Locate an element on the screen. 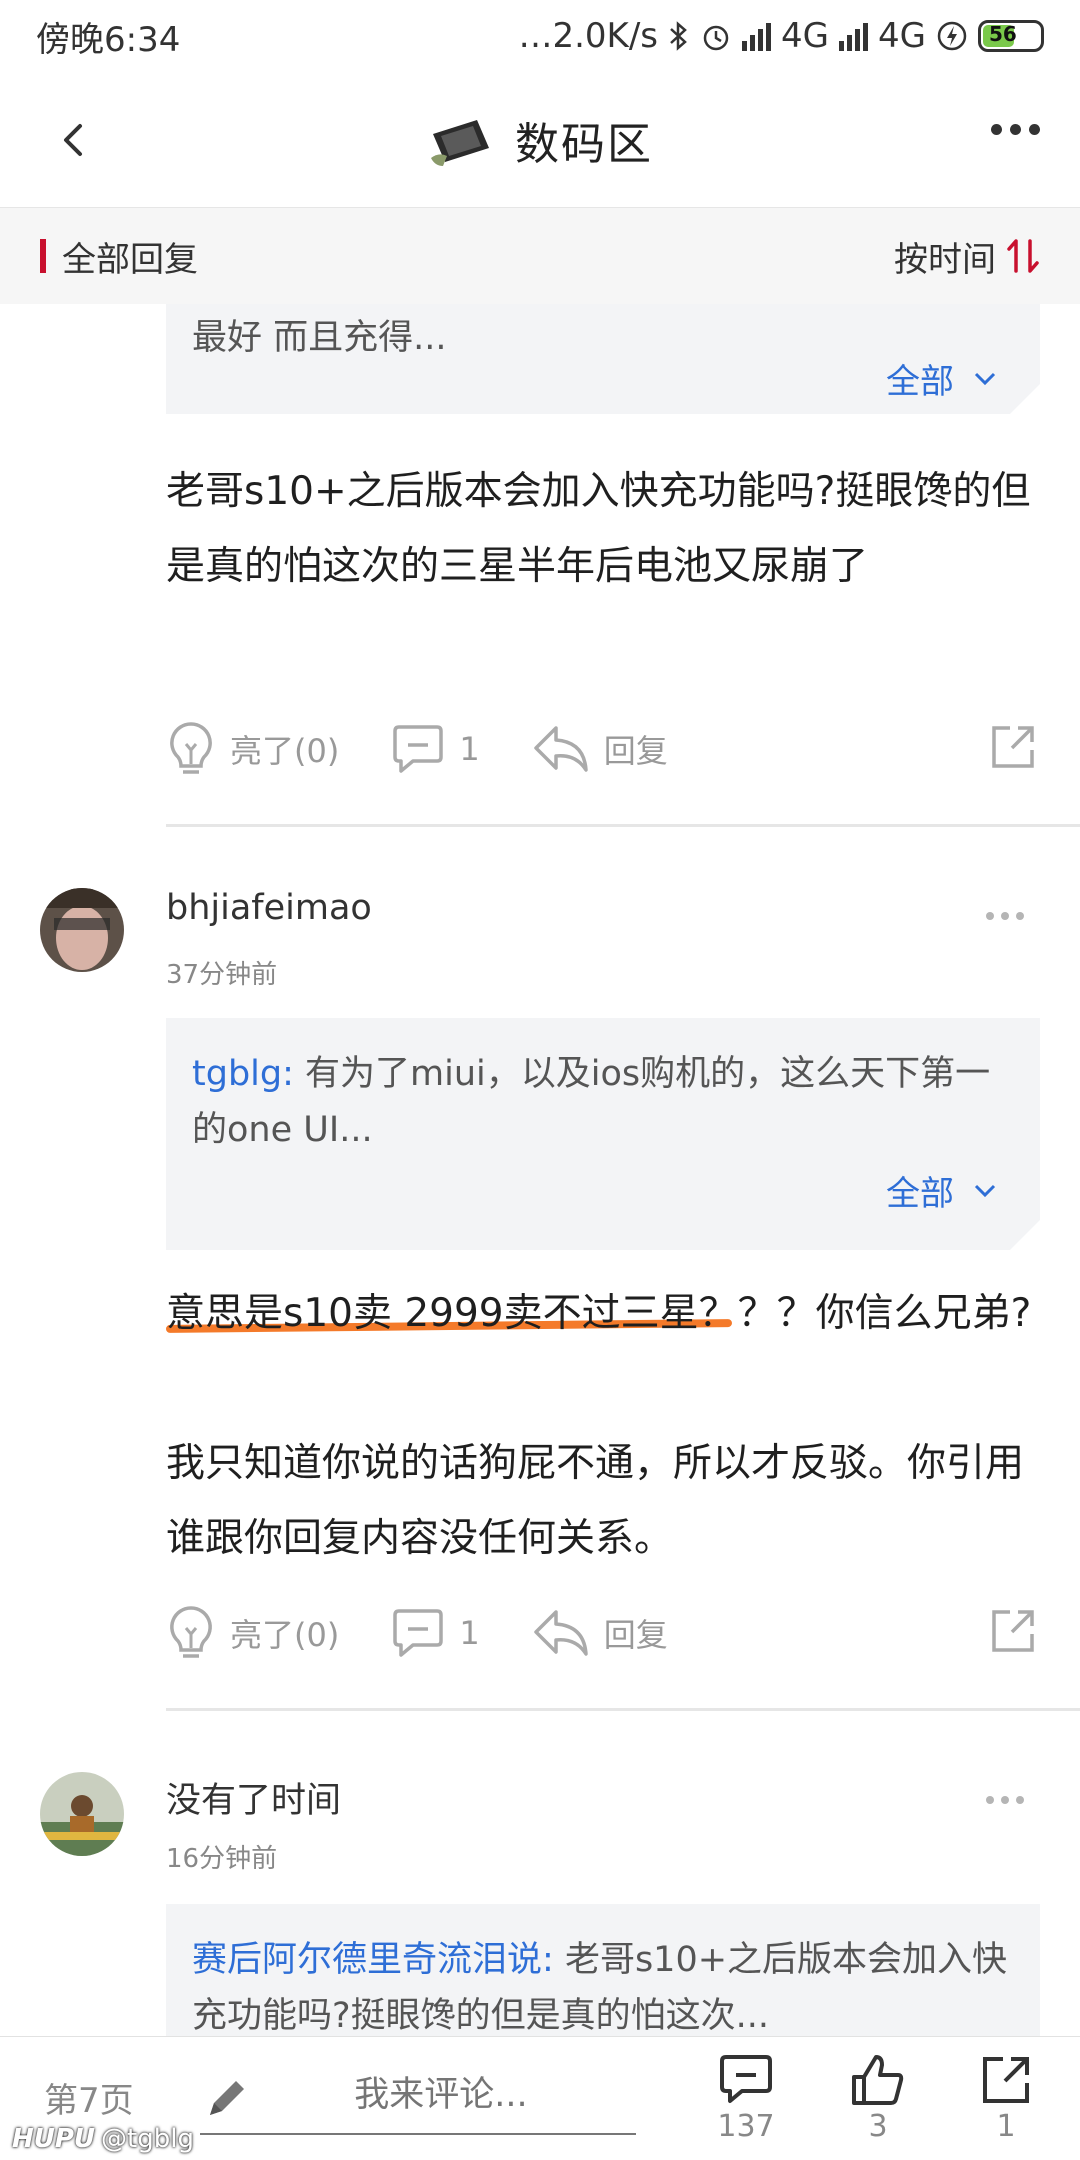  share-button: 1 is located at coordinates (1006, 2098).